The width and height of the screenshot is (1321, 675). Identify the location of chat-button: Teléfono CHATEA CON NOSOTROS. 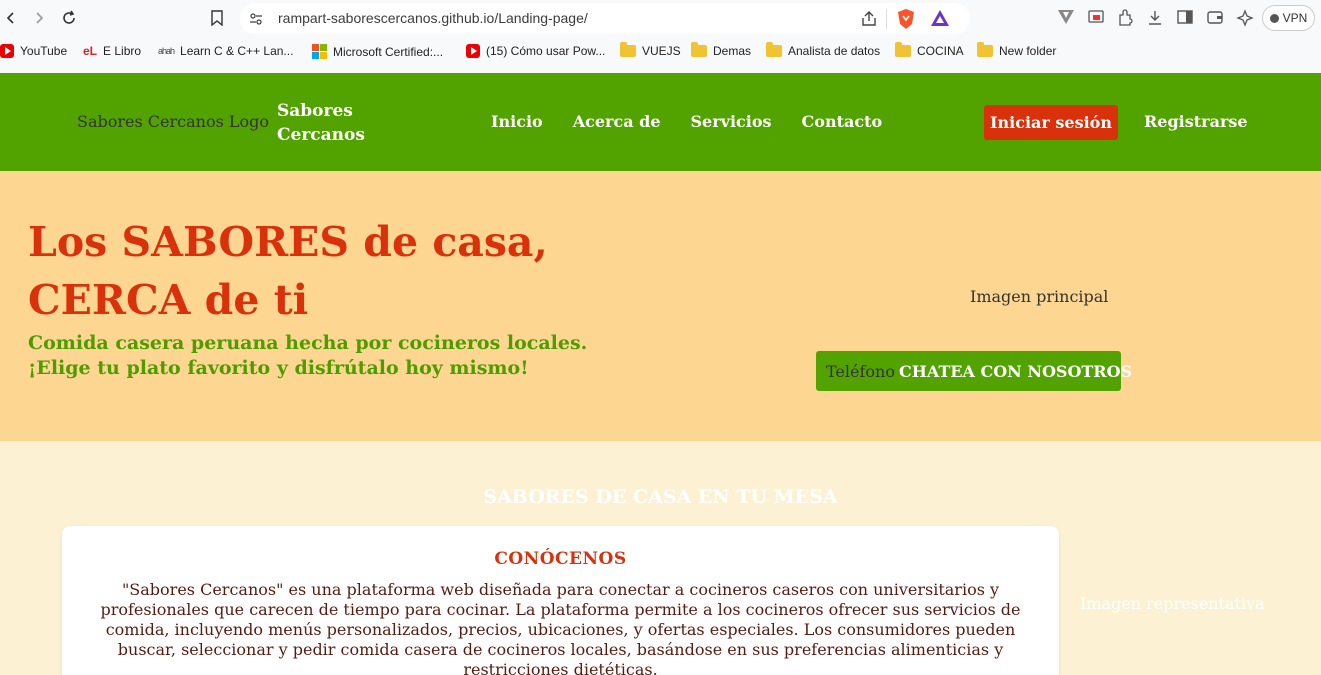
(974, 371).